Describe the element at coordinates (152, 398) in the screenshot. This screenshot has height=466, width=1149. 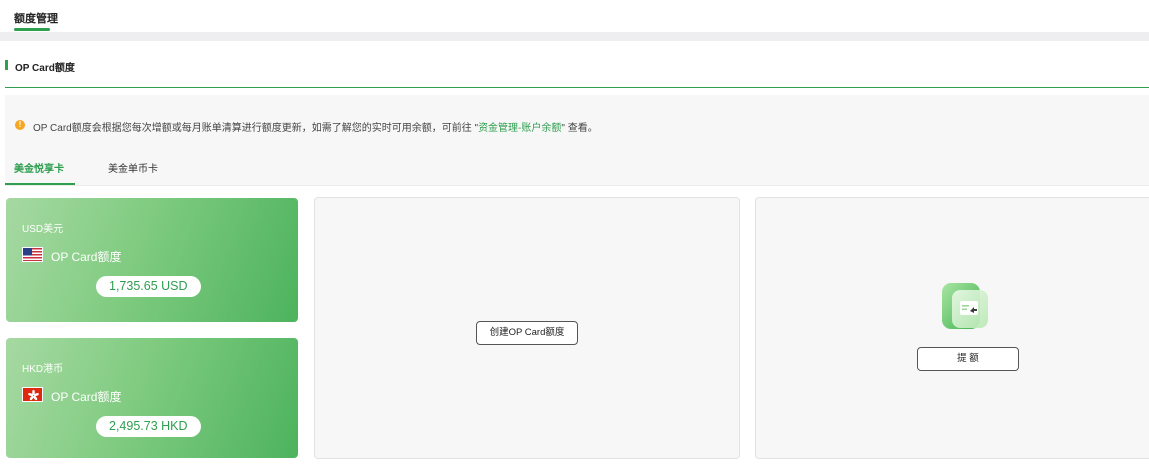
I see `hkd-balance-card: HKD港币 OP Card额度 2,495.73 HKD` at that location.